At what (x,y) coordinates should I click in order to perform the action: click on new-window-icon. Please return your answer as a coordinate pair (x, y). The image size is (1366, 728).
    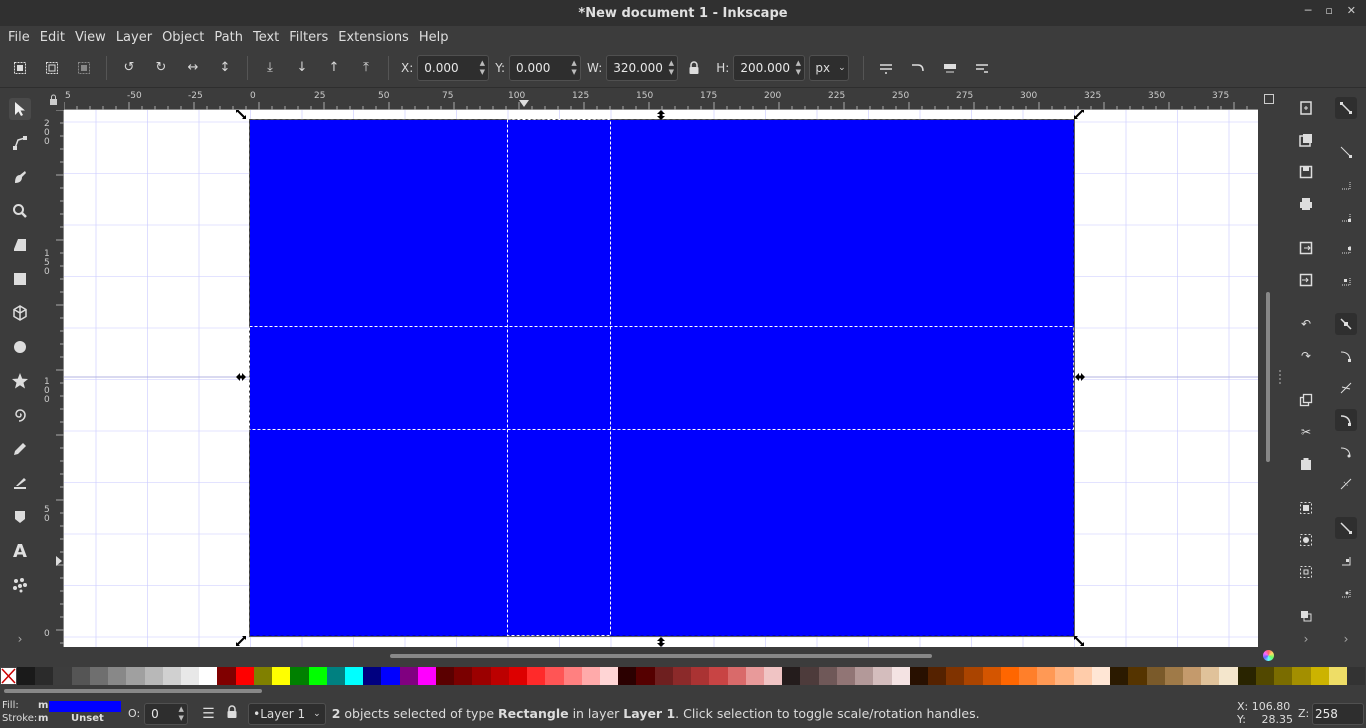
    Looking at the image, I should click on (1306, 140).